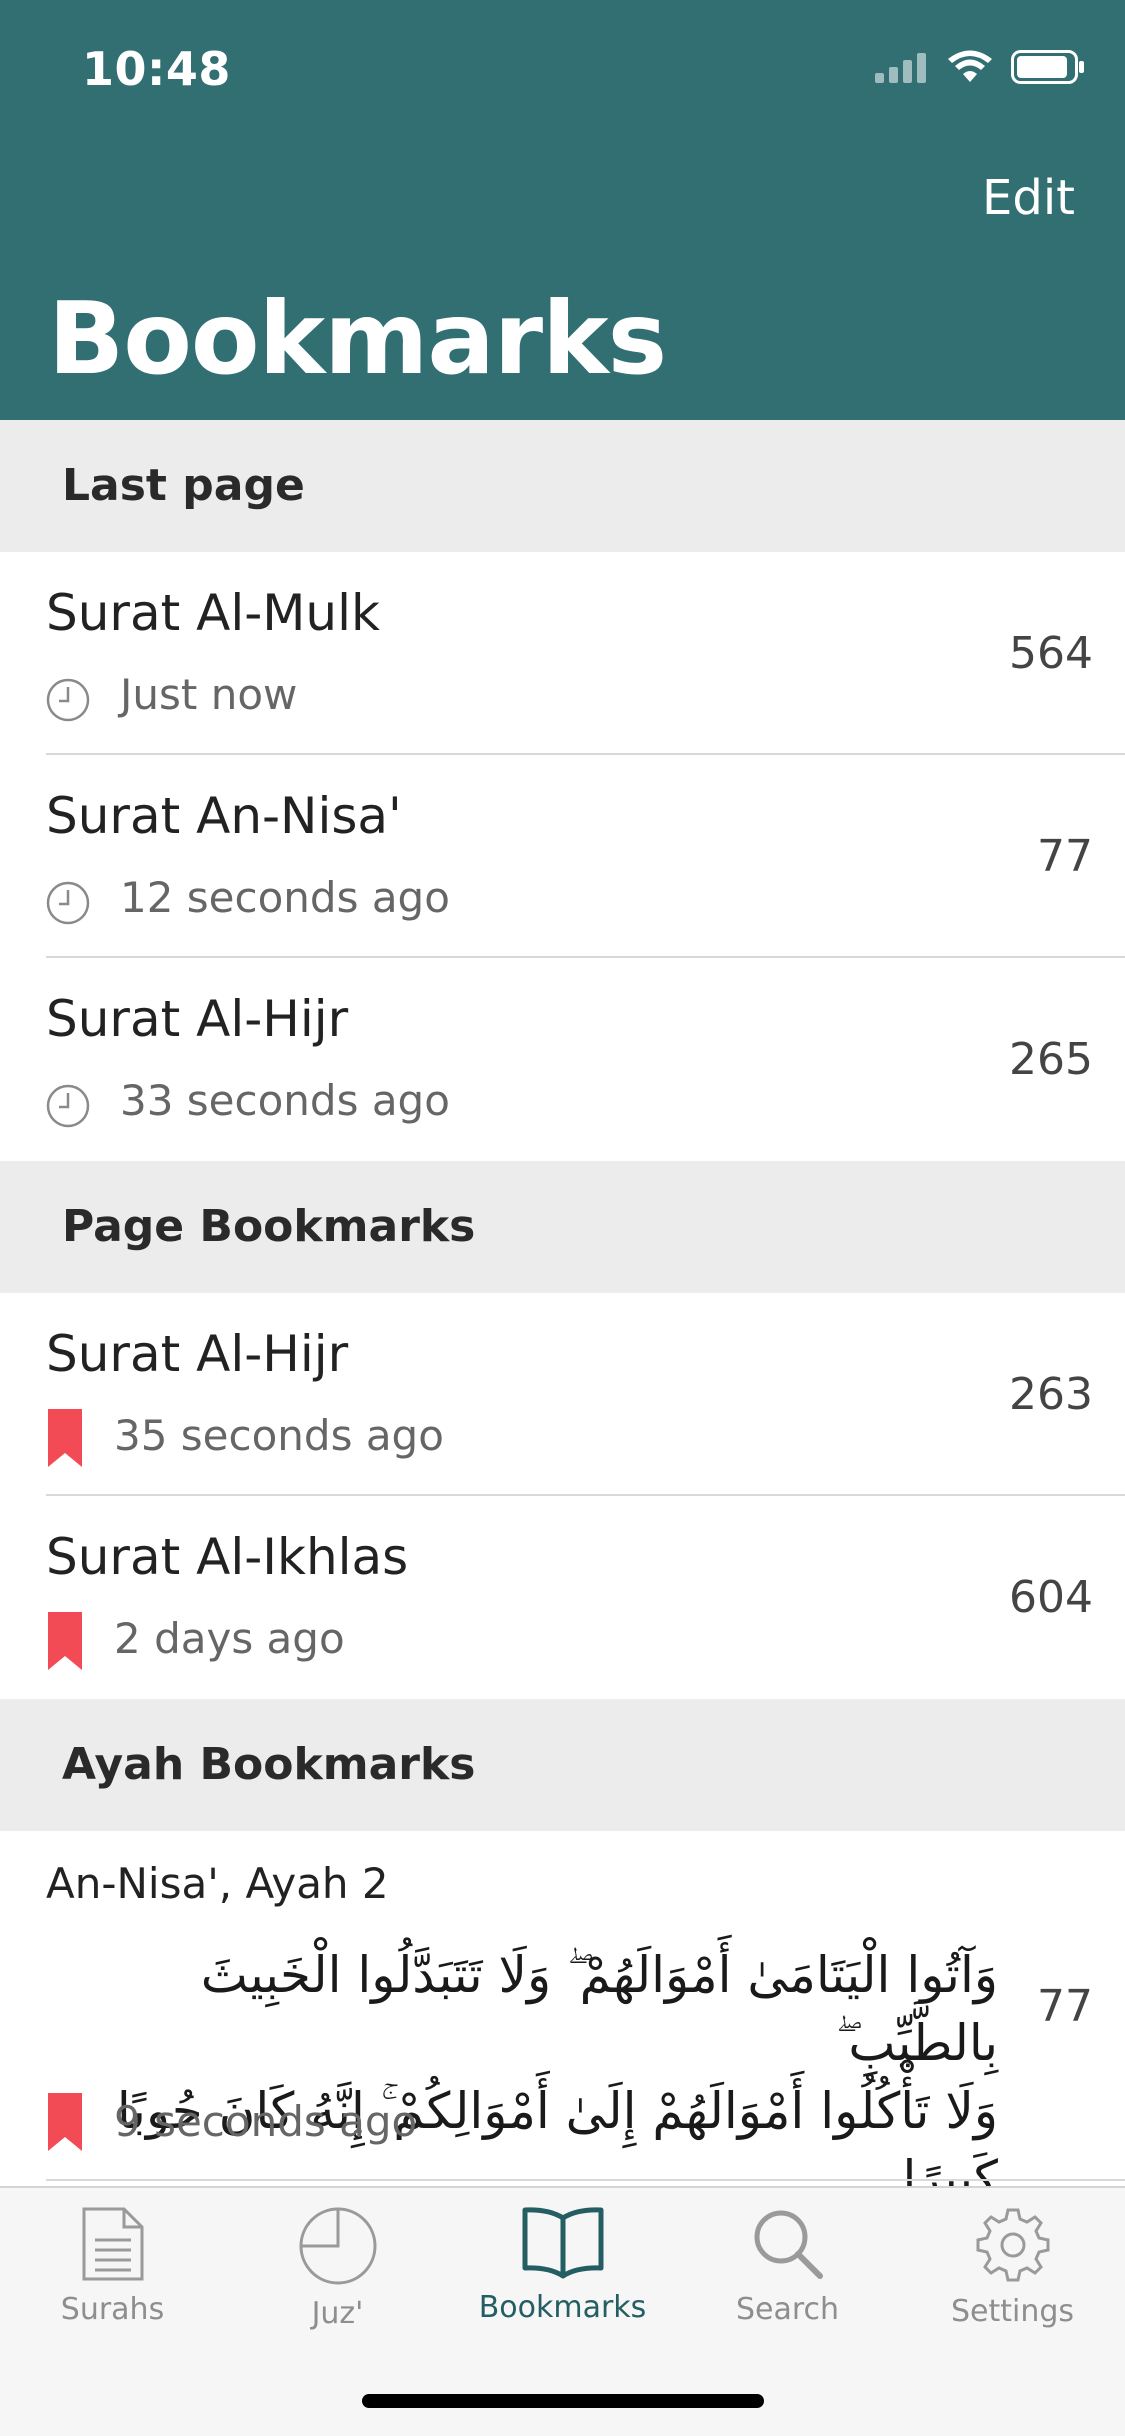 Image resolution: width=1125 pixels, height=2436 pixels. I want to click on gear-icon, so click(1012, 2245).